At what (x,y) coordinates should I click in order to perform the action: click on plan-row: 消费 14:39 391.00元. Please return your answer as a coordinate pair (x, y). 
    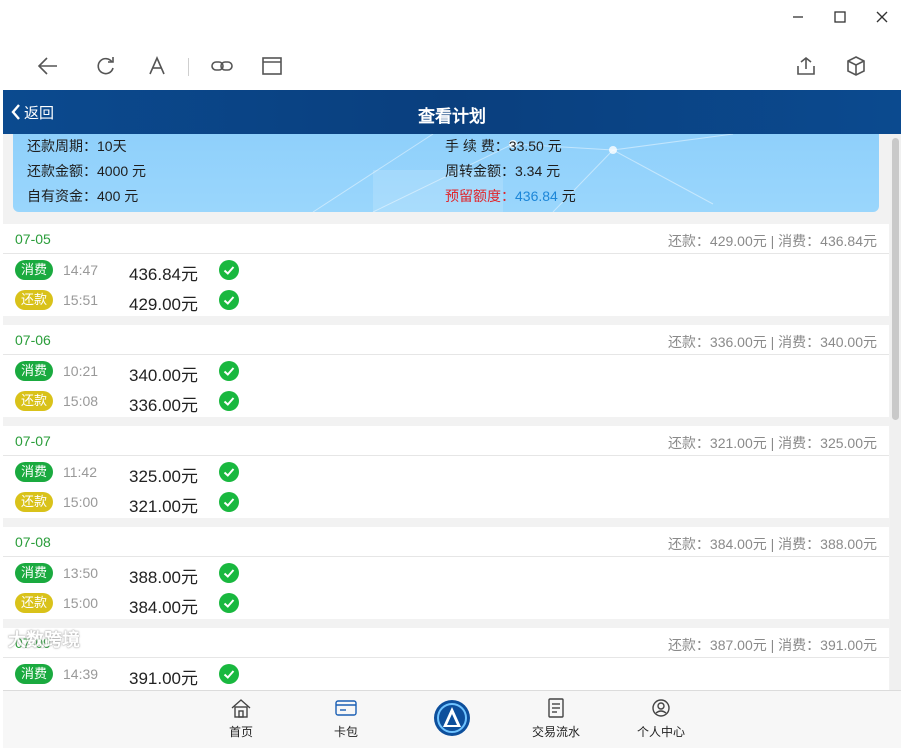
    Looking at the image, I should click on (446, 674).